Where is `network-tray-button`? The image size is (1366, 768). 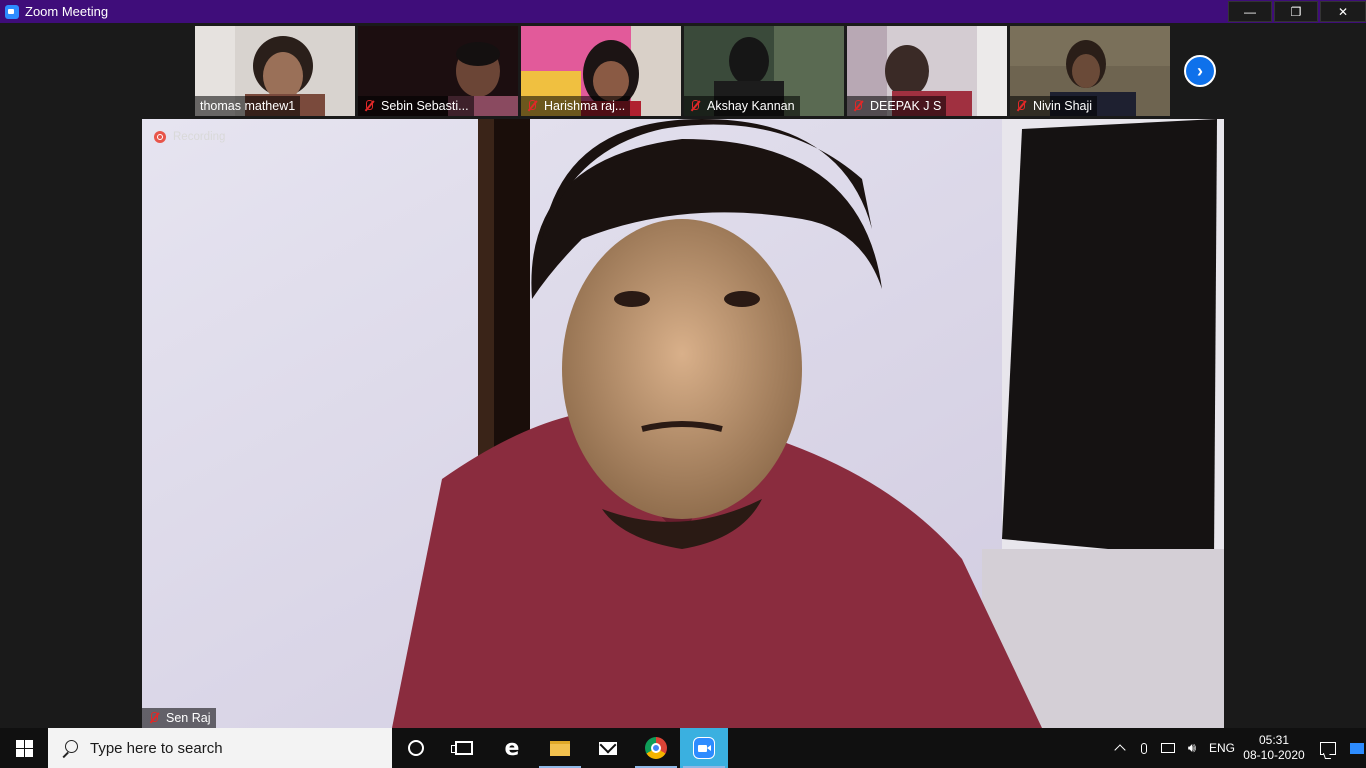
network-tray-button is located at coordinates (1168, 748).